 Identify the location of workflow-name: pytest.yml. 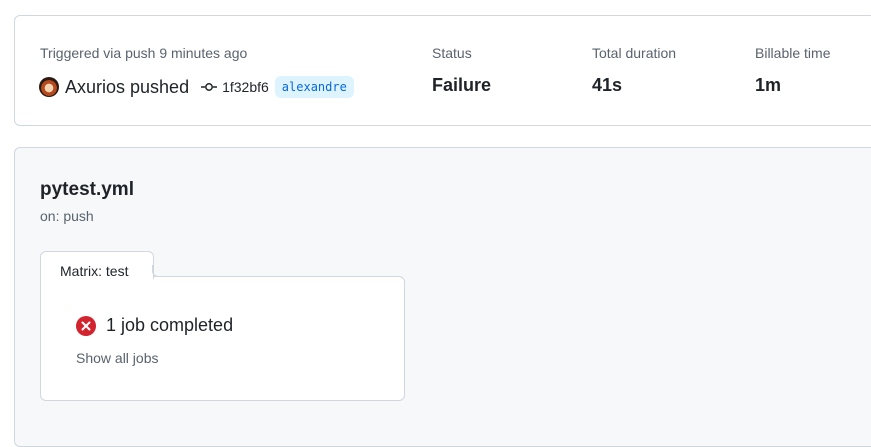
(87, 189).